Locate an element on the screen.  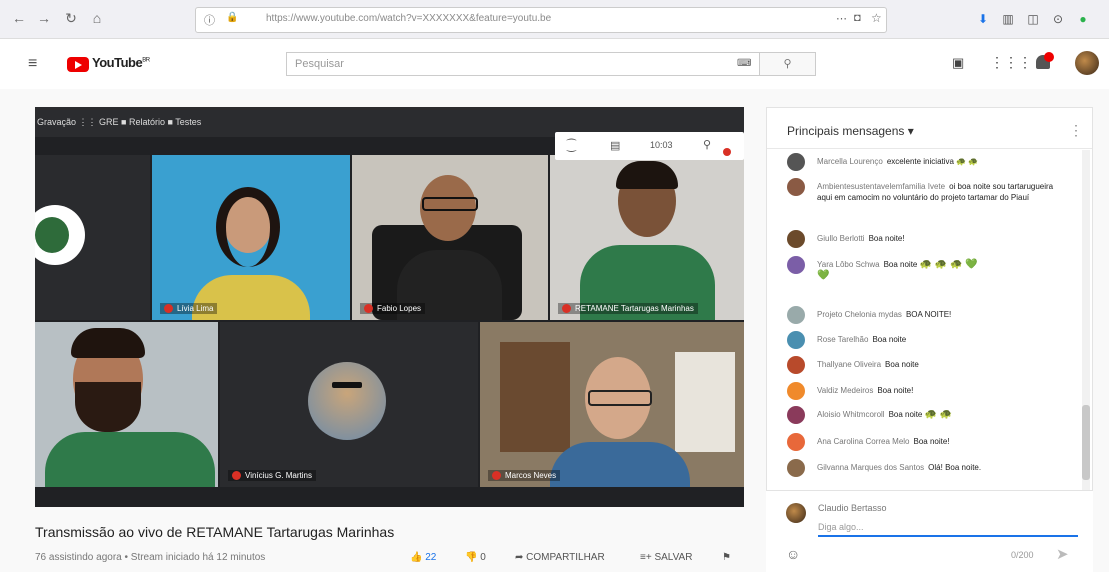
chat-message: Rose Tarelhão Boa noite is located at coordinates (924, 340).